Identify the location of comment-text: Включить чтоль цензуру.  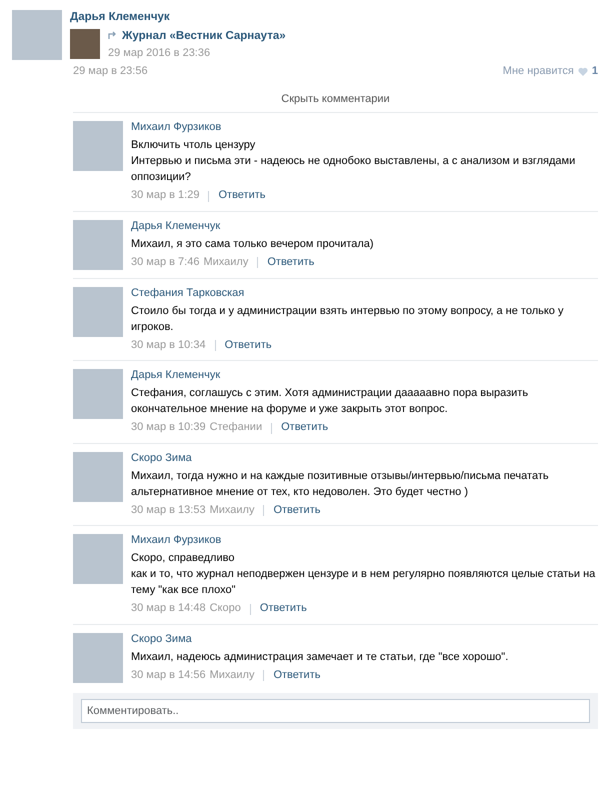
(193, 146).